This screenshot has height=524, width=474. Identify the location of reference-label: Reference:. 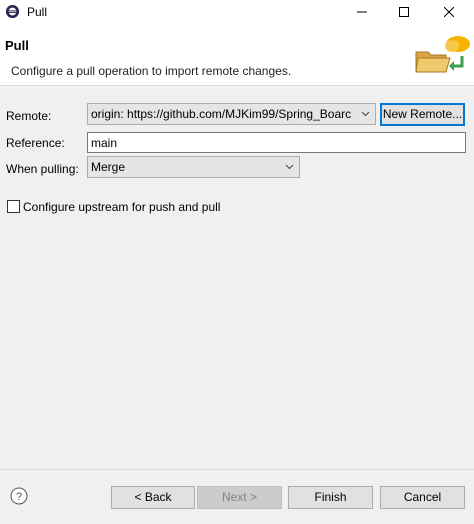
(35, 143).